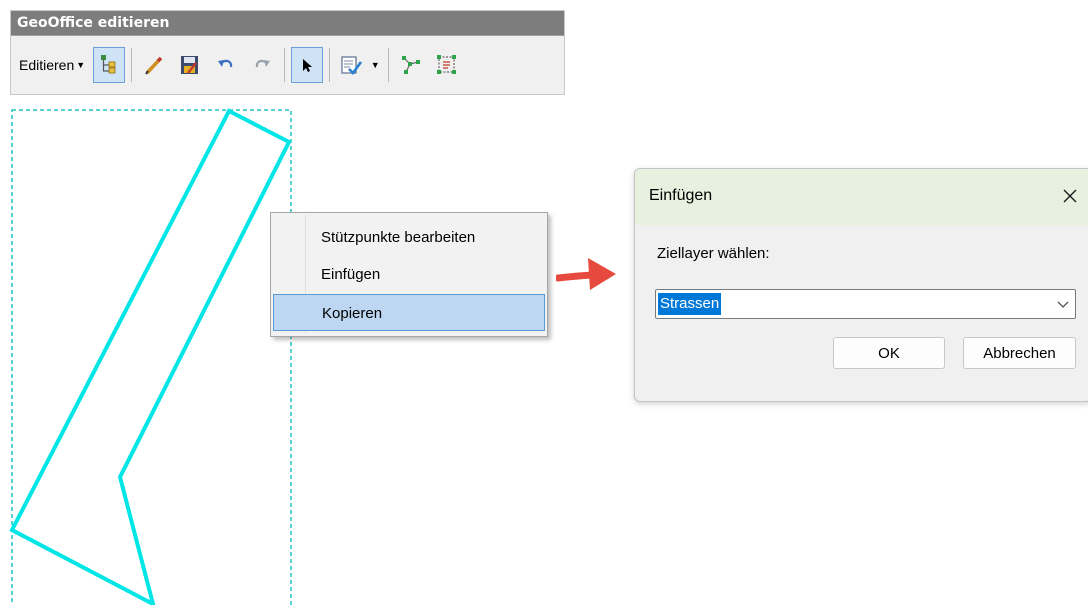 This screenshot has width=1088, height=605. I want to click on chevron-down-icon, so click(1063, 304).